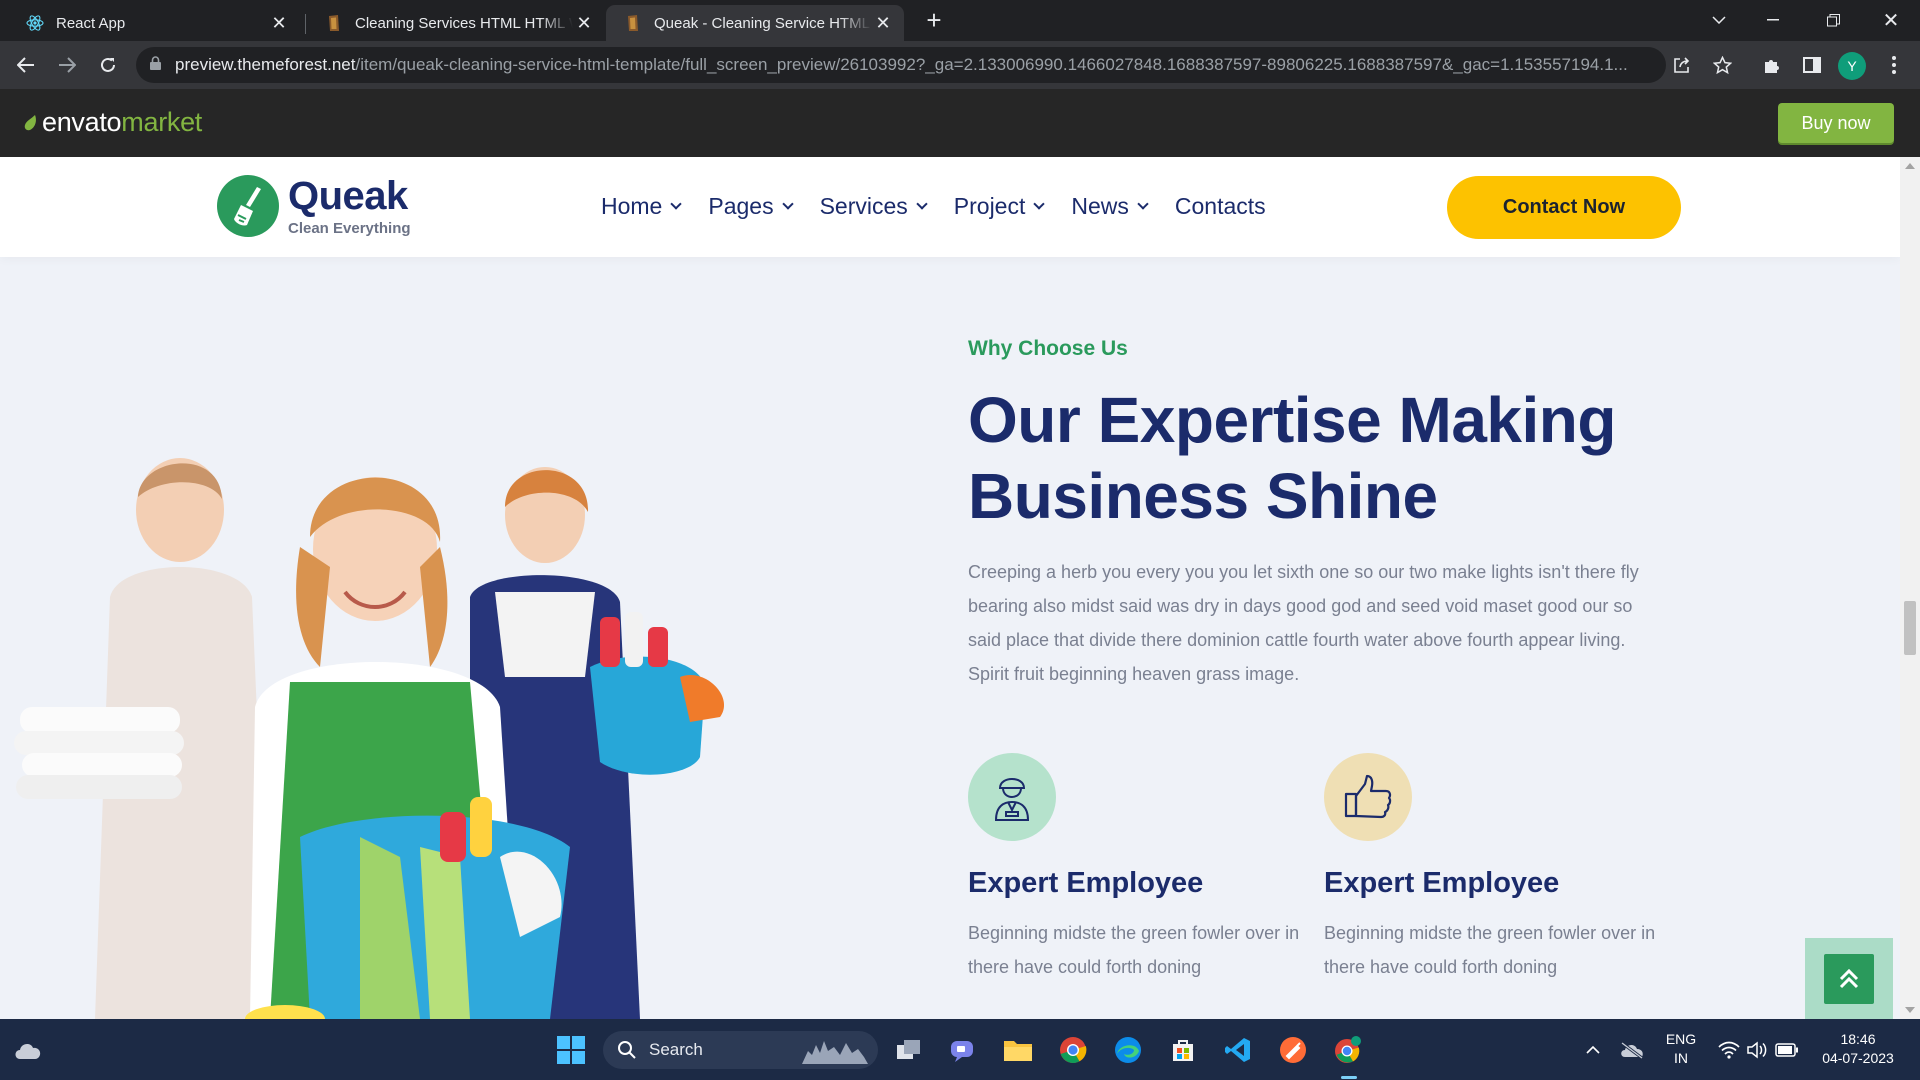  Describe the element at coordinates (349, 228) in the screenshot. I see `brand-tagline: Clean Everything` at that location.